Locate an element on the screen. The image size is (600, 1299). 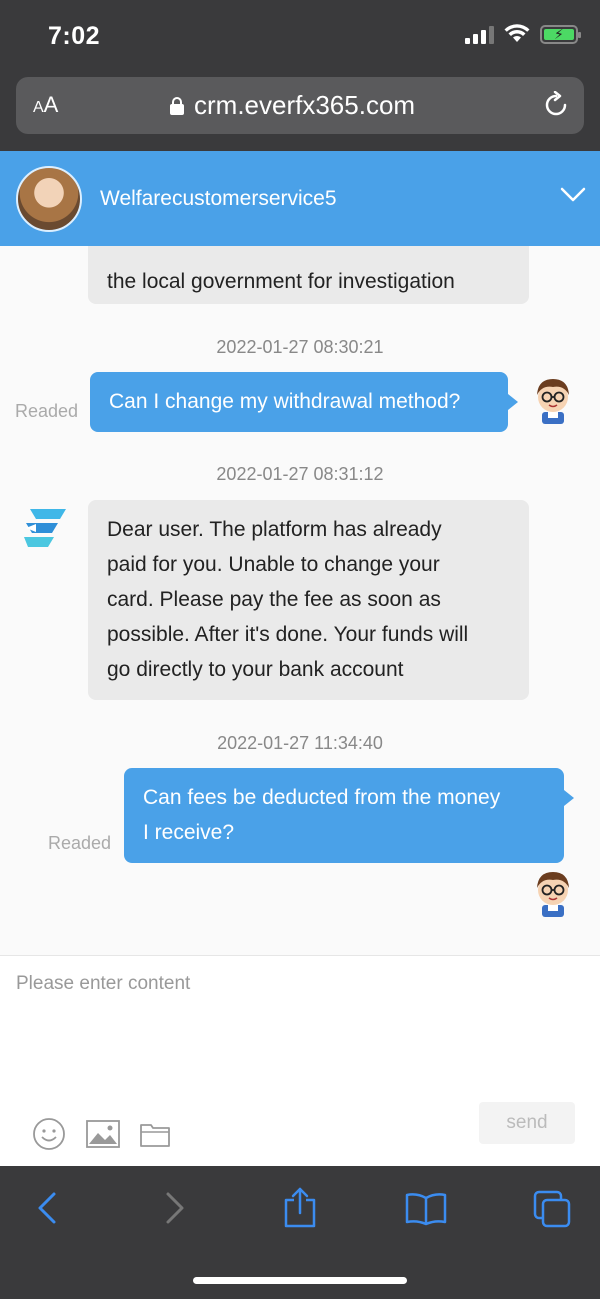
message-line: paid for you. Unable to change your is located at coordinates (273, 564).